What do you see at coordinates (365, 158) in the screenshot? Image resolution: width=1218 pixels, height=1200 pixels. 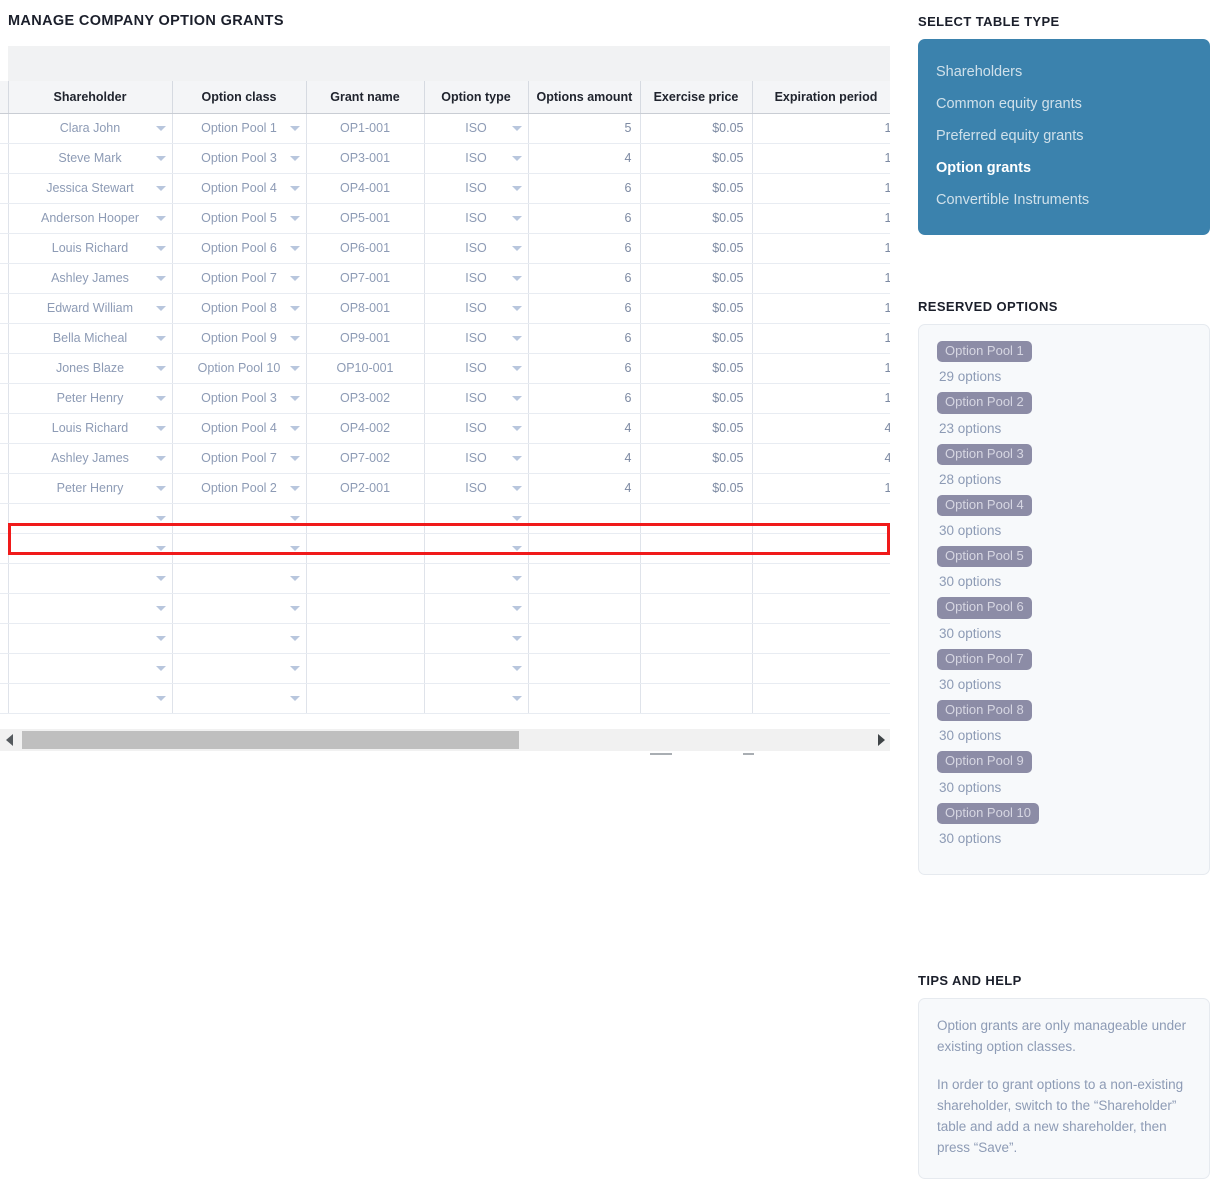 I see `cell-grant-name: OP3-001` at bounding box center [365, 158].